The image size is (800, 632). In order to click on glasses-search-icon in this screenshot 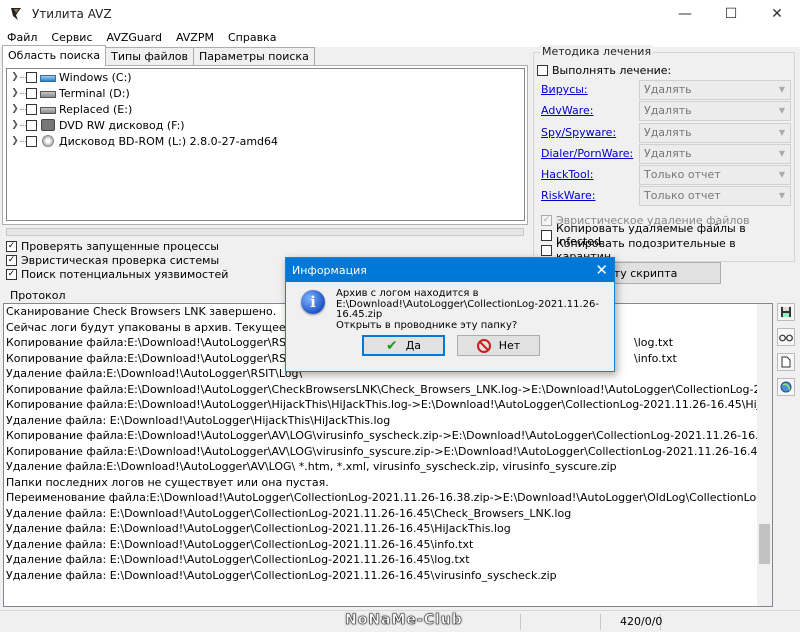, I will do `click(786, 337)`.